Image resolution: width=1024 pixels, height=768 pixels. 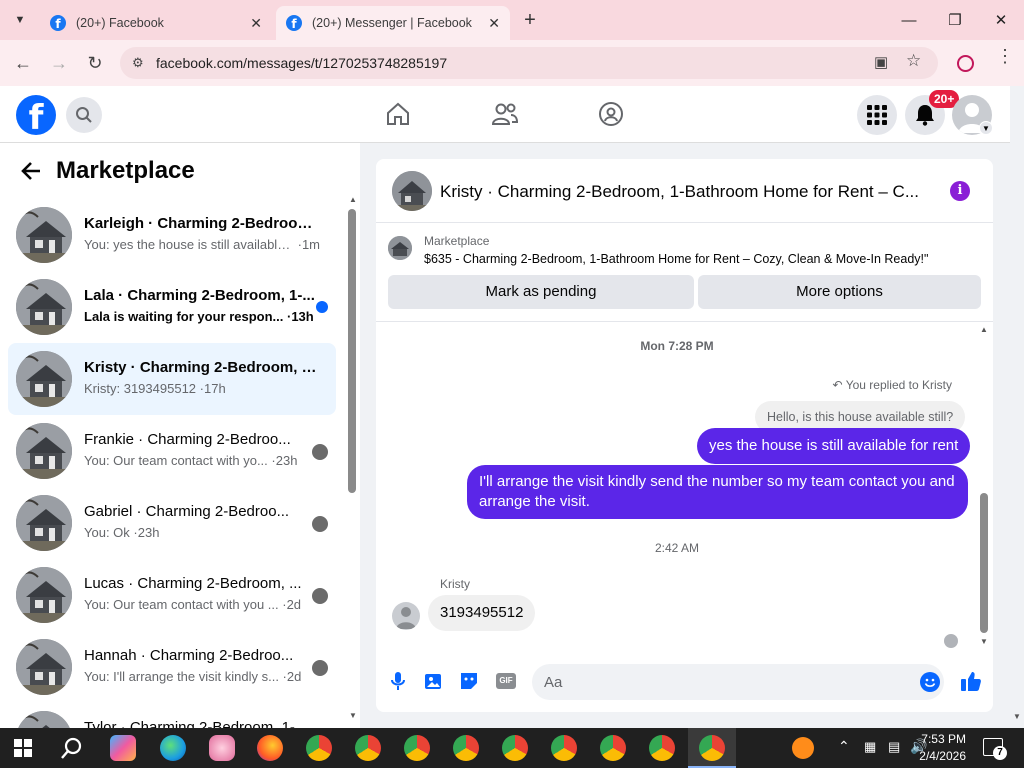 What do you see at coordinates (214, 388) in the screenshot?
I see `conversation-time: 17h` at bounding box center [214, 388].